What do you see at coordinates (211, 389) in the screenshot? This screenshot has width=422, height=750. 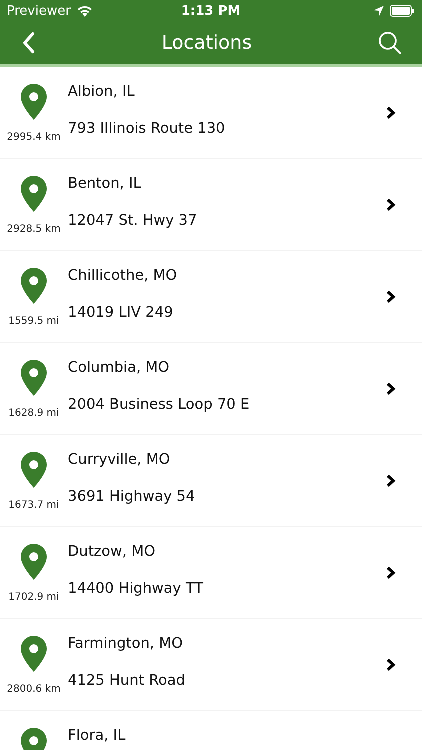 I see `location-row: 1628.9 mi Columbia, MO 2004 Business Loop 70 E` at bounding box center [211, 389].